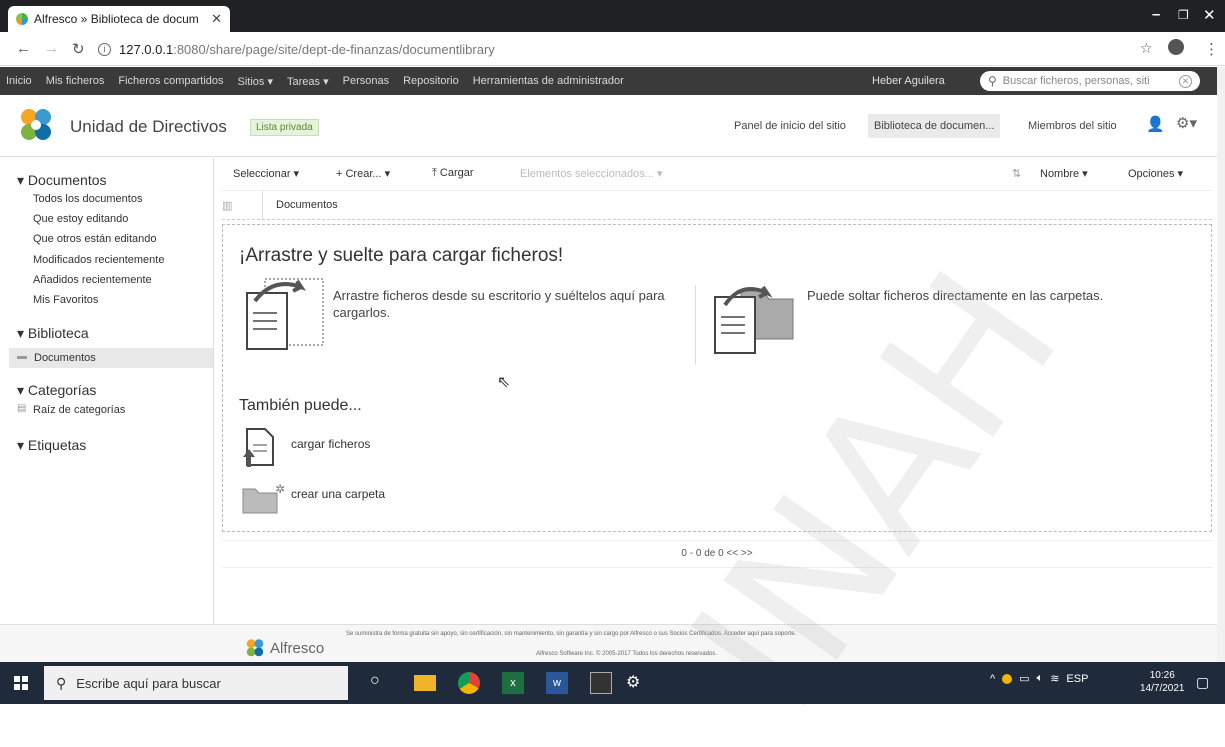 Image resolution: width=1225 pixels, height=747 pixels. I want to click on category-icon: ▤, so click(22, 408).